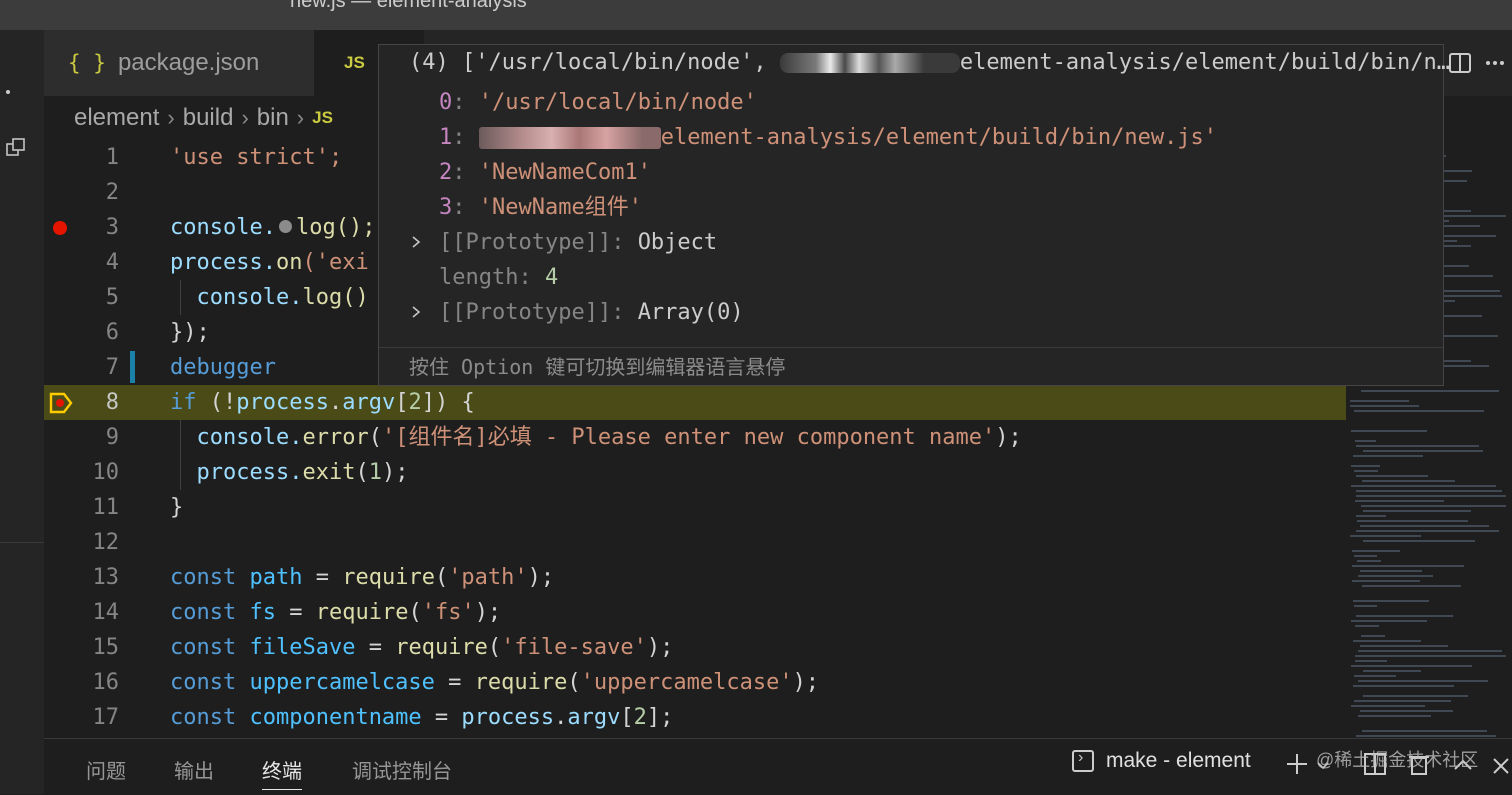 This screenshot has width=1512, height=795. Describe the element at coordinates (106, 612) in the screenshot. I see `line-number: 14` at that location.